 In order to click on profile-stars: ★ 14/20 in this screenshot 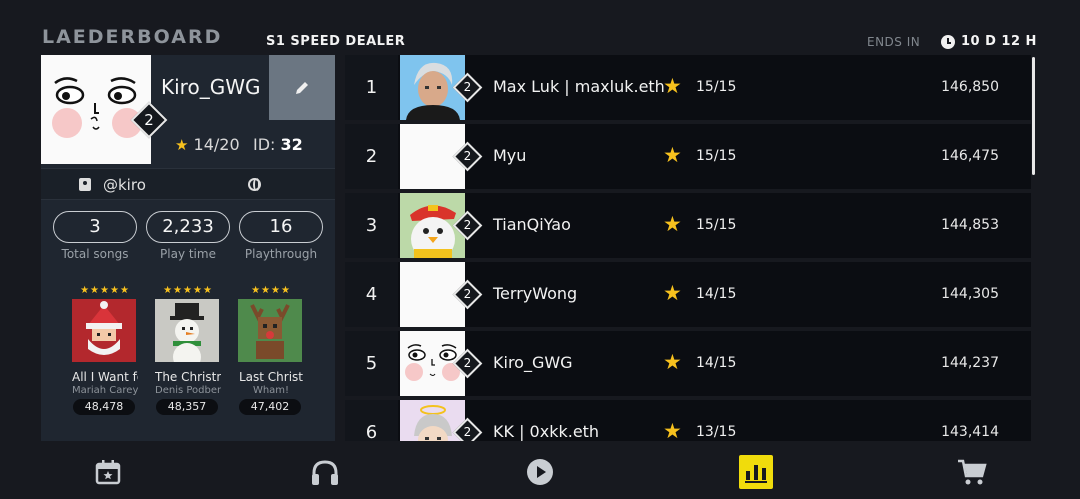, I will do `click(207, 144)`.